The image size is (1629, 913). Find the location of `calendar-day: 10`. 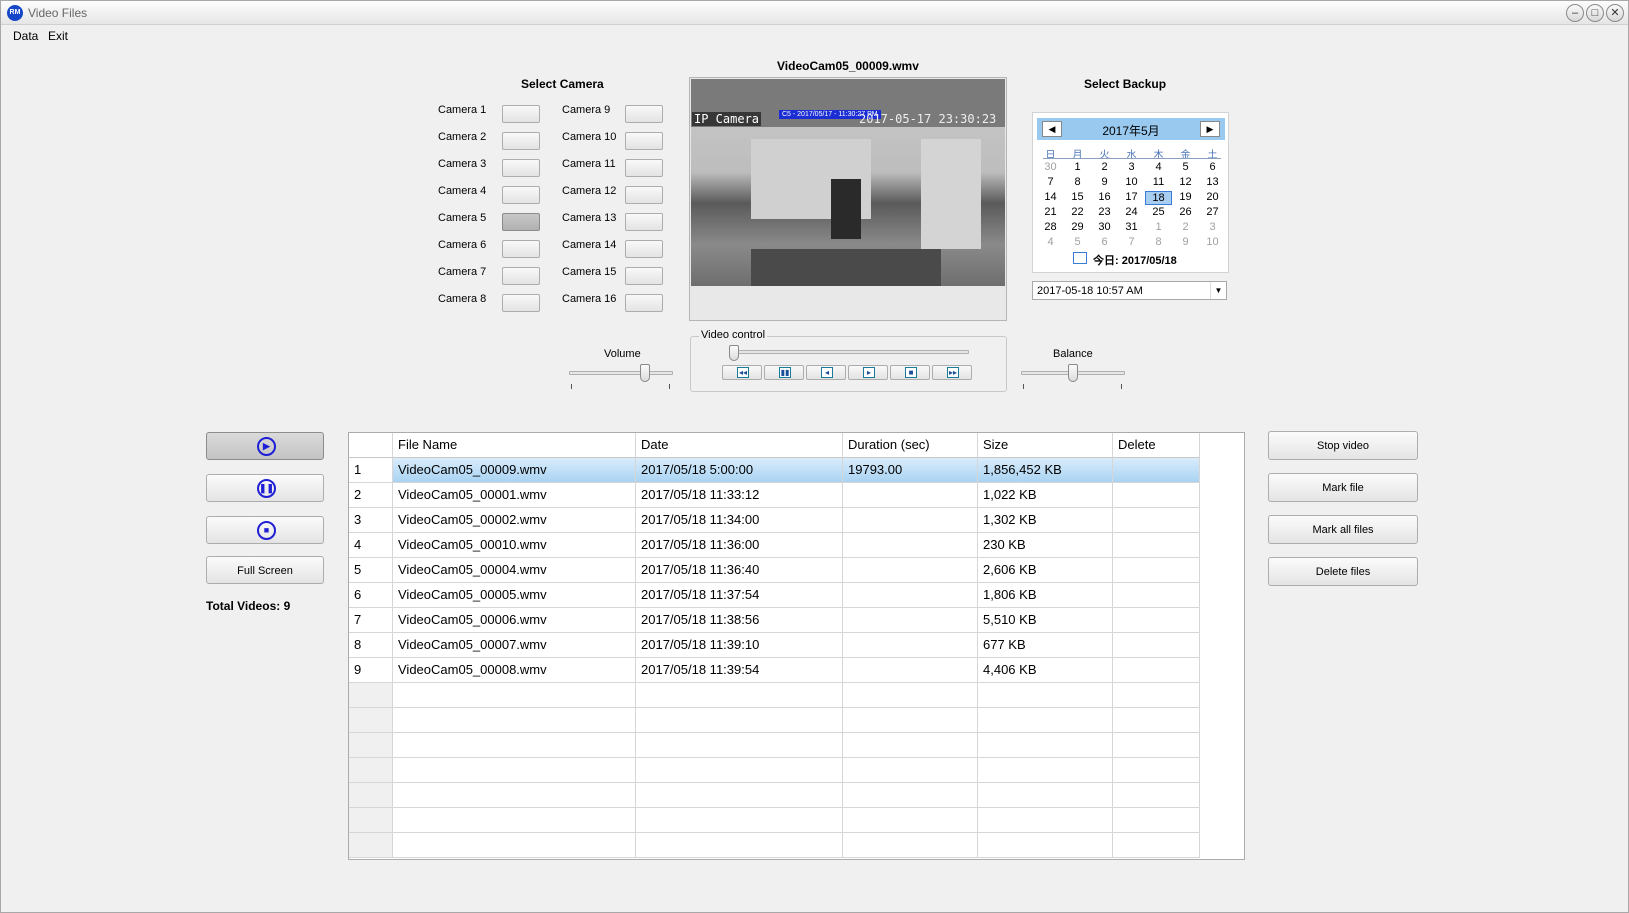

calendar-day: 10 is located at coordinates (1212, 242).